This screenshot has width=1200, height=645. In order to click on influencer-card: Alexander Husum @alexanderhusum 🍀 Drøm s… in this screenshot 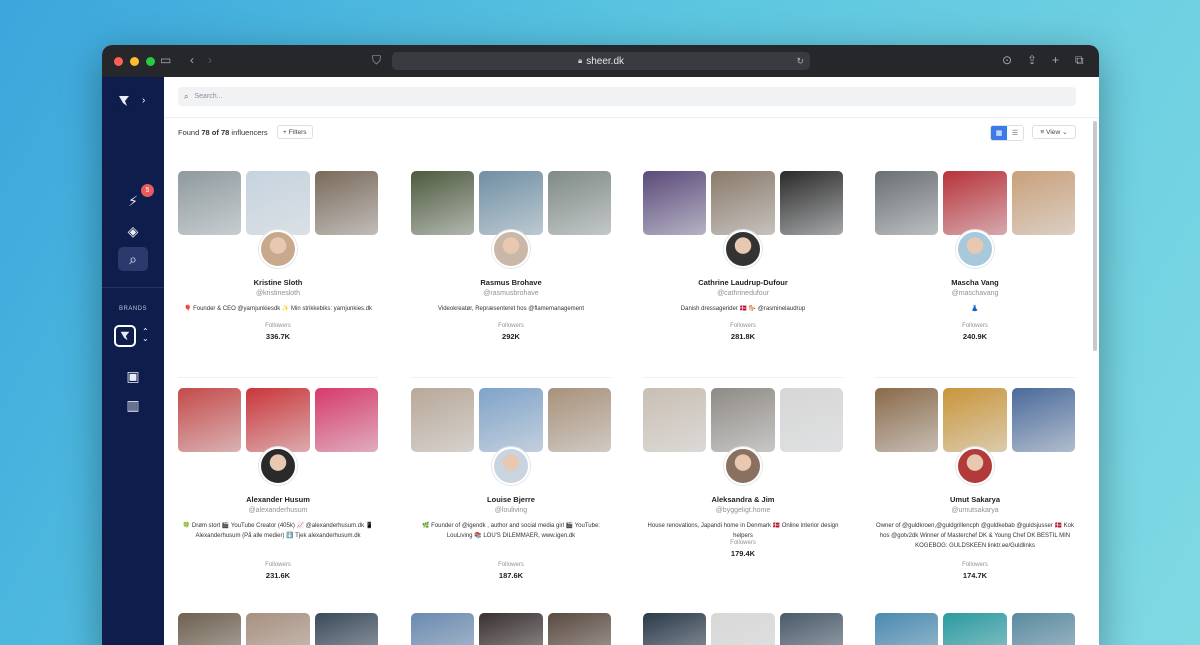, I will do `click(278, 488)`.